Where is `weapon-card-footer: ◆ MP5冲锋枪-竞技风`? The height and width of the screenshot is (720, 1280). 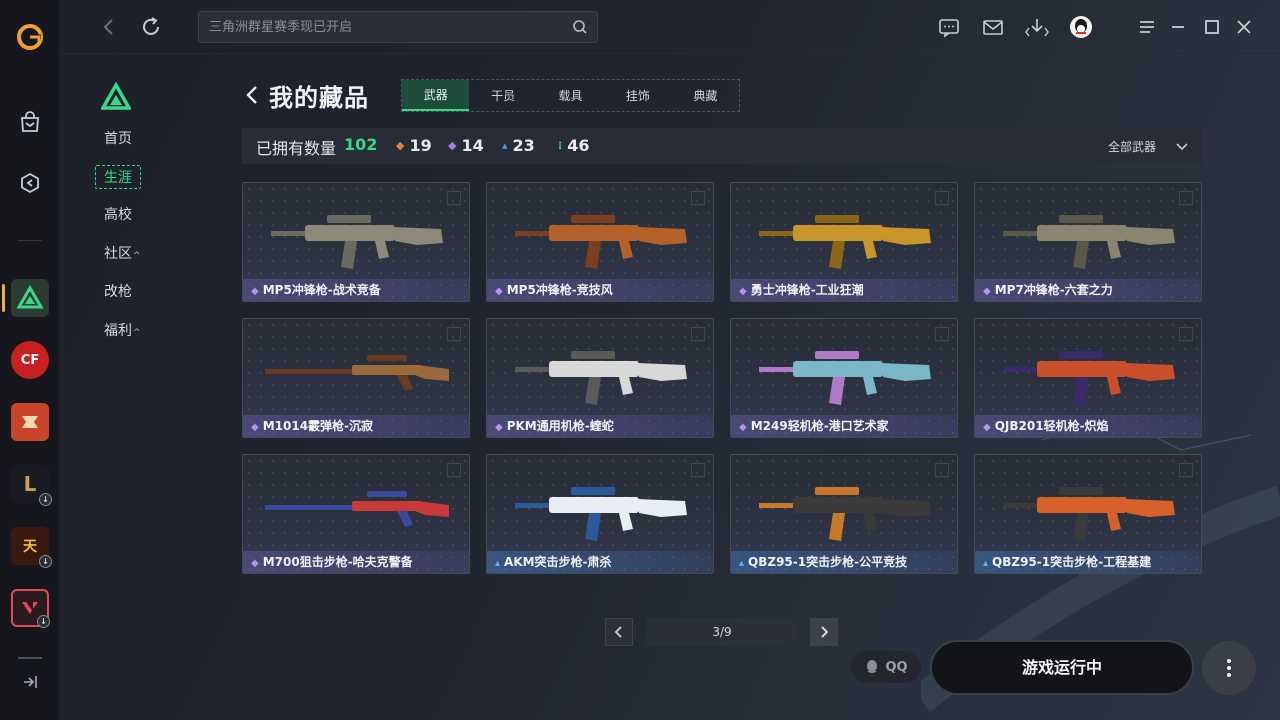 weapon-card-footer: ◆ MP5冲锋枪-竞技风 is located at coordinates (600, 290).